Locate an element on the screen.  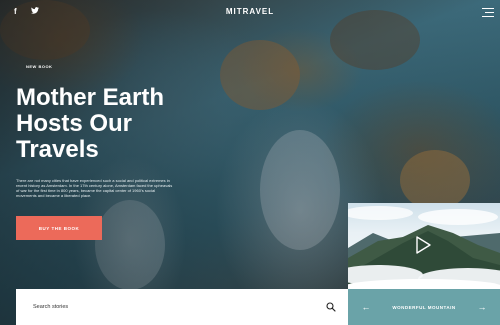
top-bar: f MITRAVEL is located at coordinates (250, 12).